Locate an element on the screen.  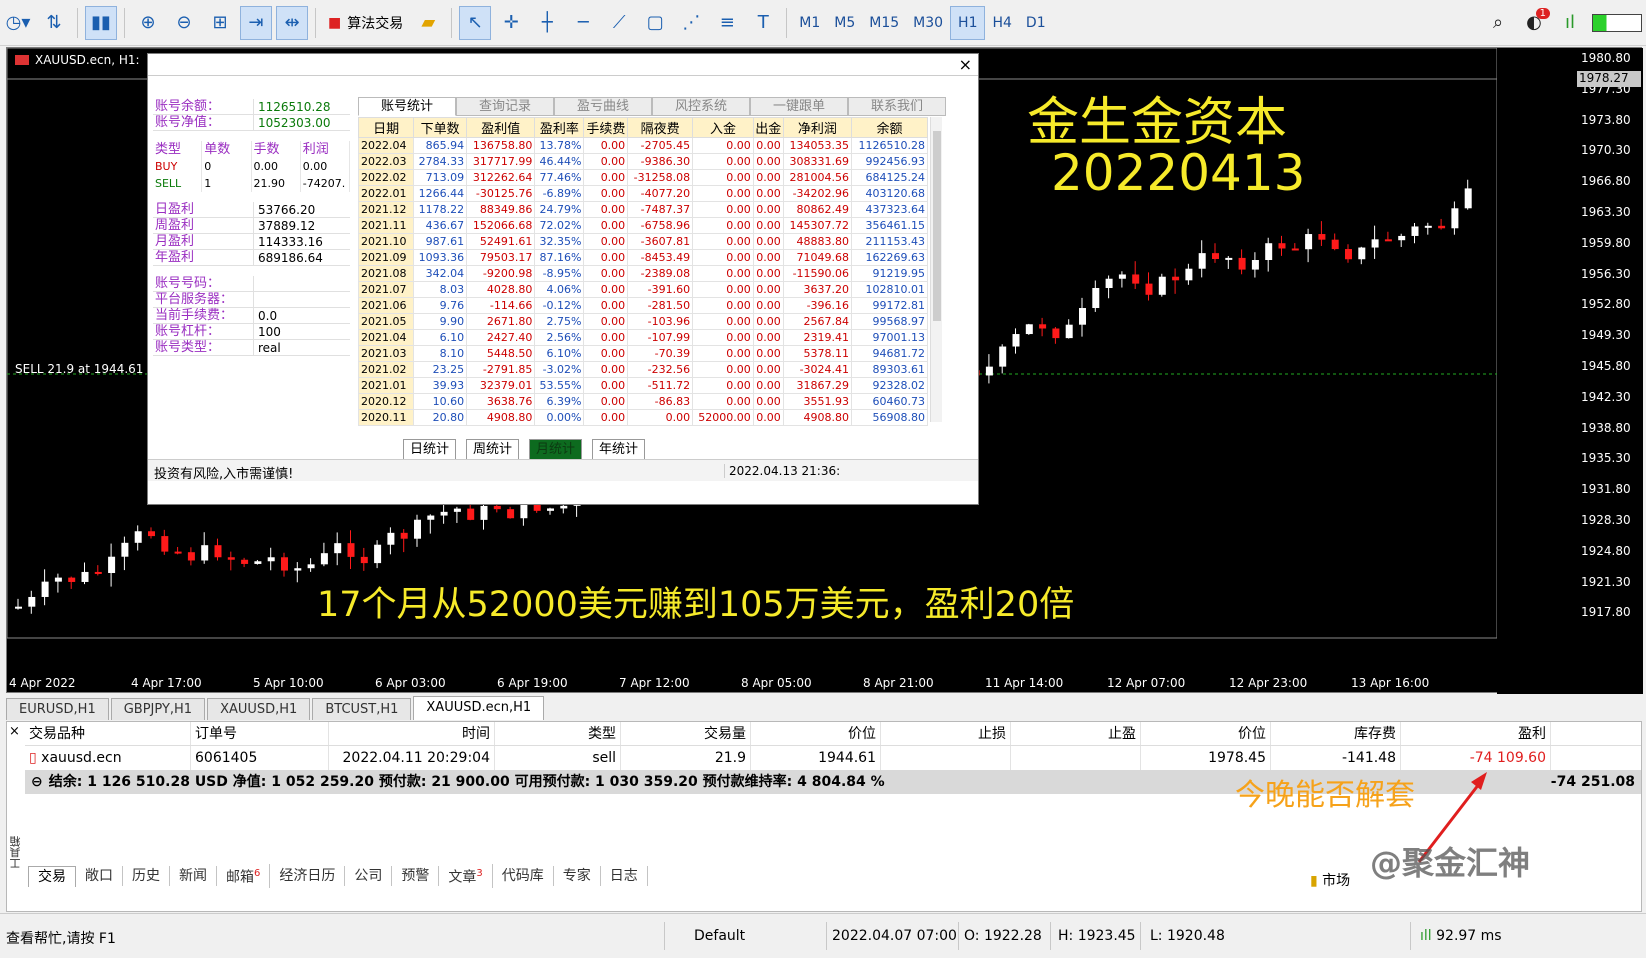
dialog-tab: 联系我们 is located at coordinates (897, 106).